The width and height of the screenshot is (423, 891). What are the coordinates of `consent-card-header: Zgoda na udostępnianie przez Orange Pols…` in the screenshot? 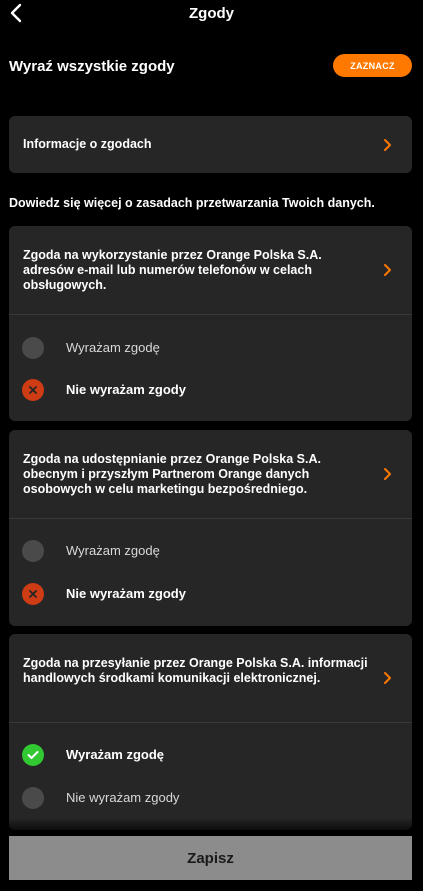 It's located at (210, 474).